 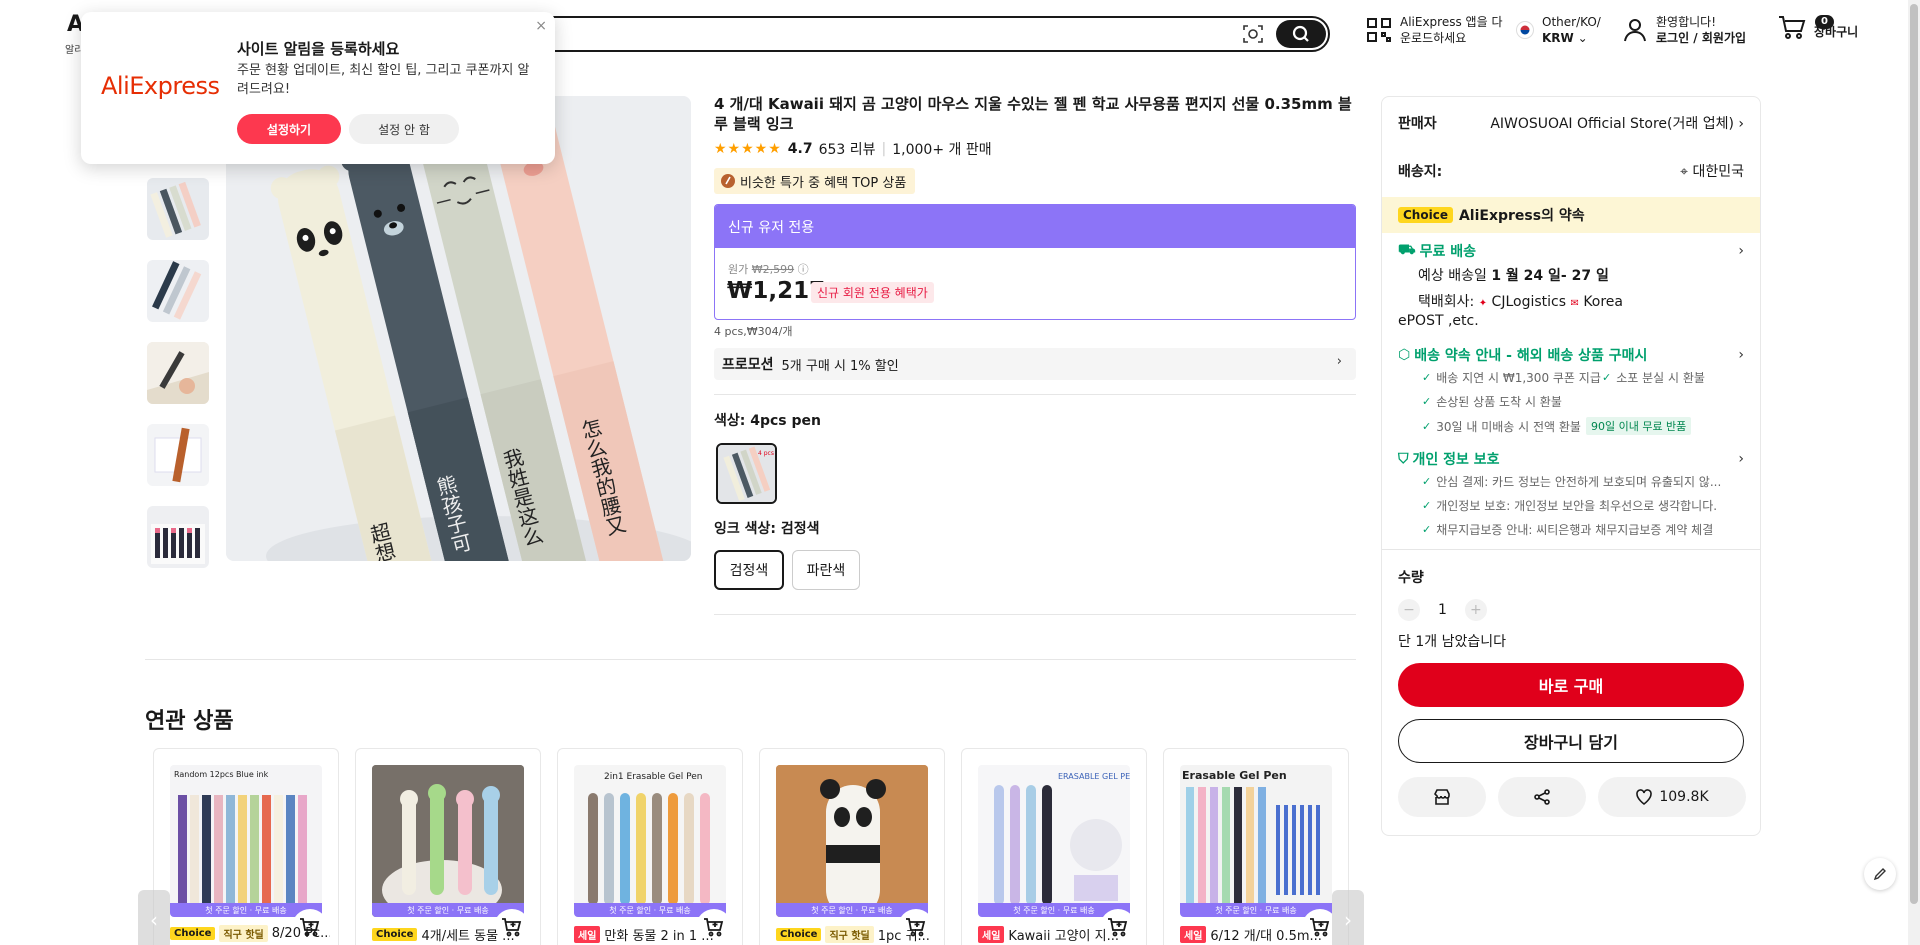 I want to click on quantity-stepper: − 1 +, so click(x=1442, y=610).